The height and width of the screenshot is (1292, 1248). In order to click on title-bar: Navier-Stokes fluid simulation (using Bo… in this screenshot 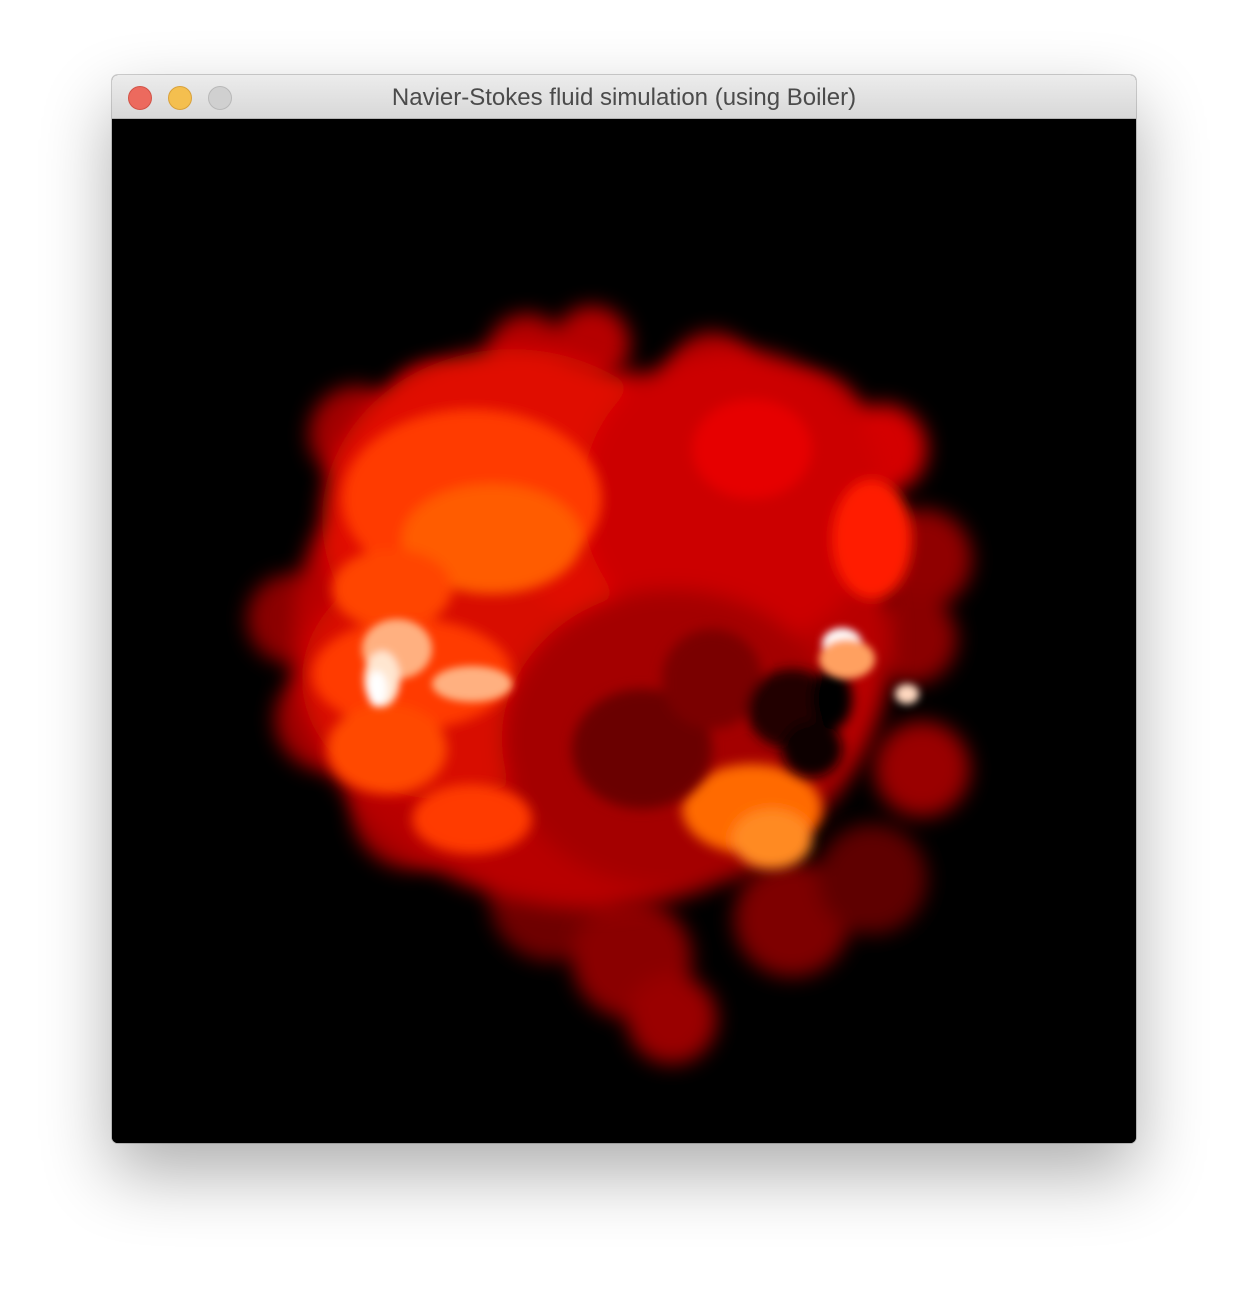, I will do `click(624, 97)`.